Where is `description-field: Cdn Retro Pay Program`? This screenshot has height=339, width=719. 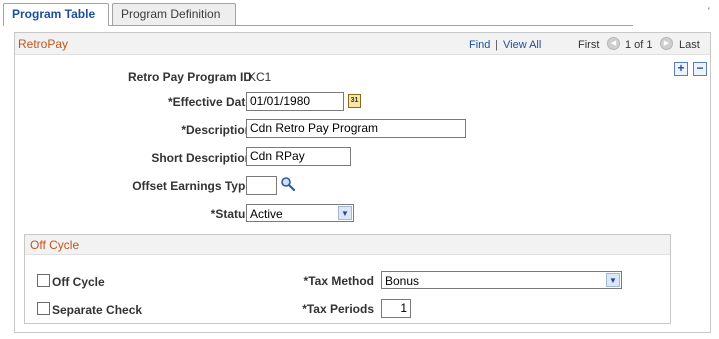
description-field: Cdn Retro Pay Program is located at coordinates (356, 128).